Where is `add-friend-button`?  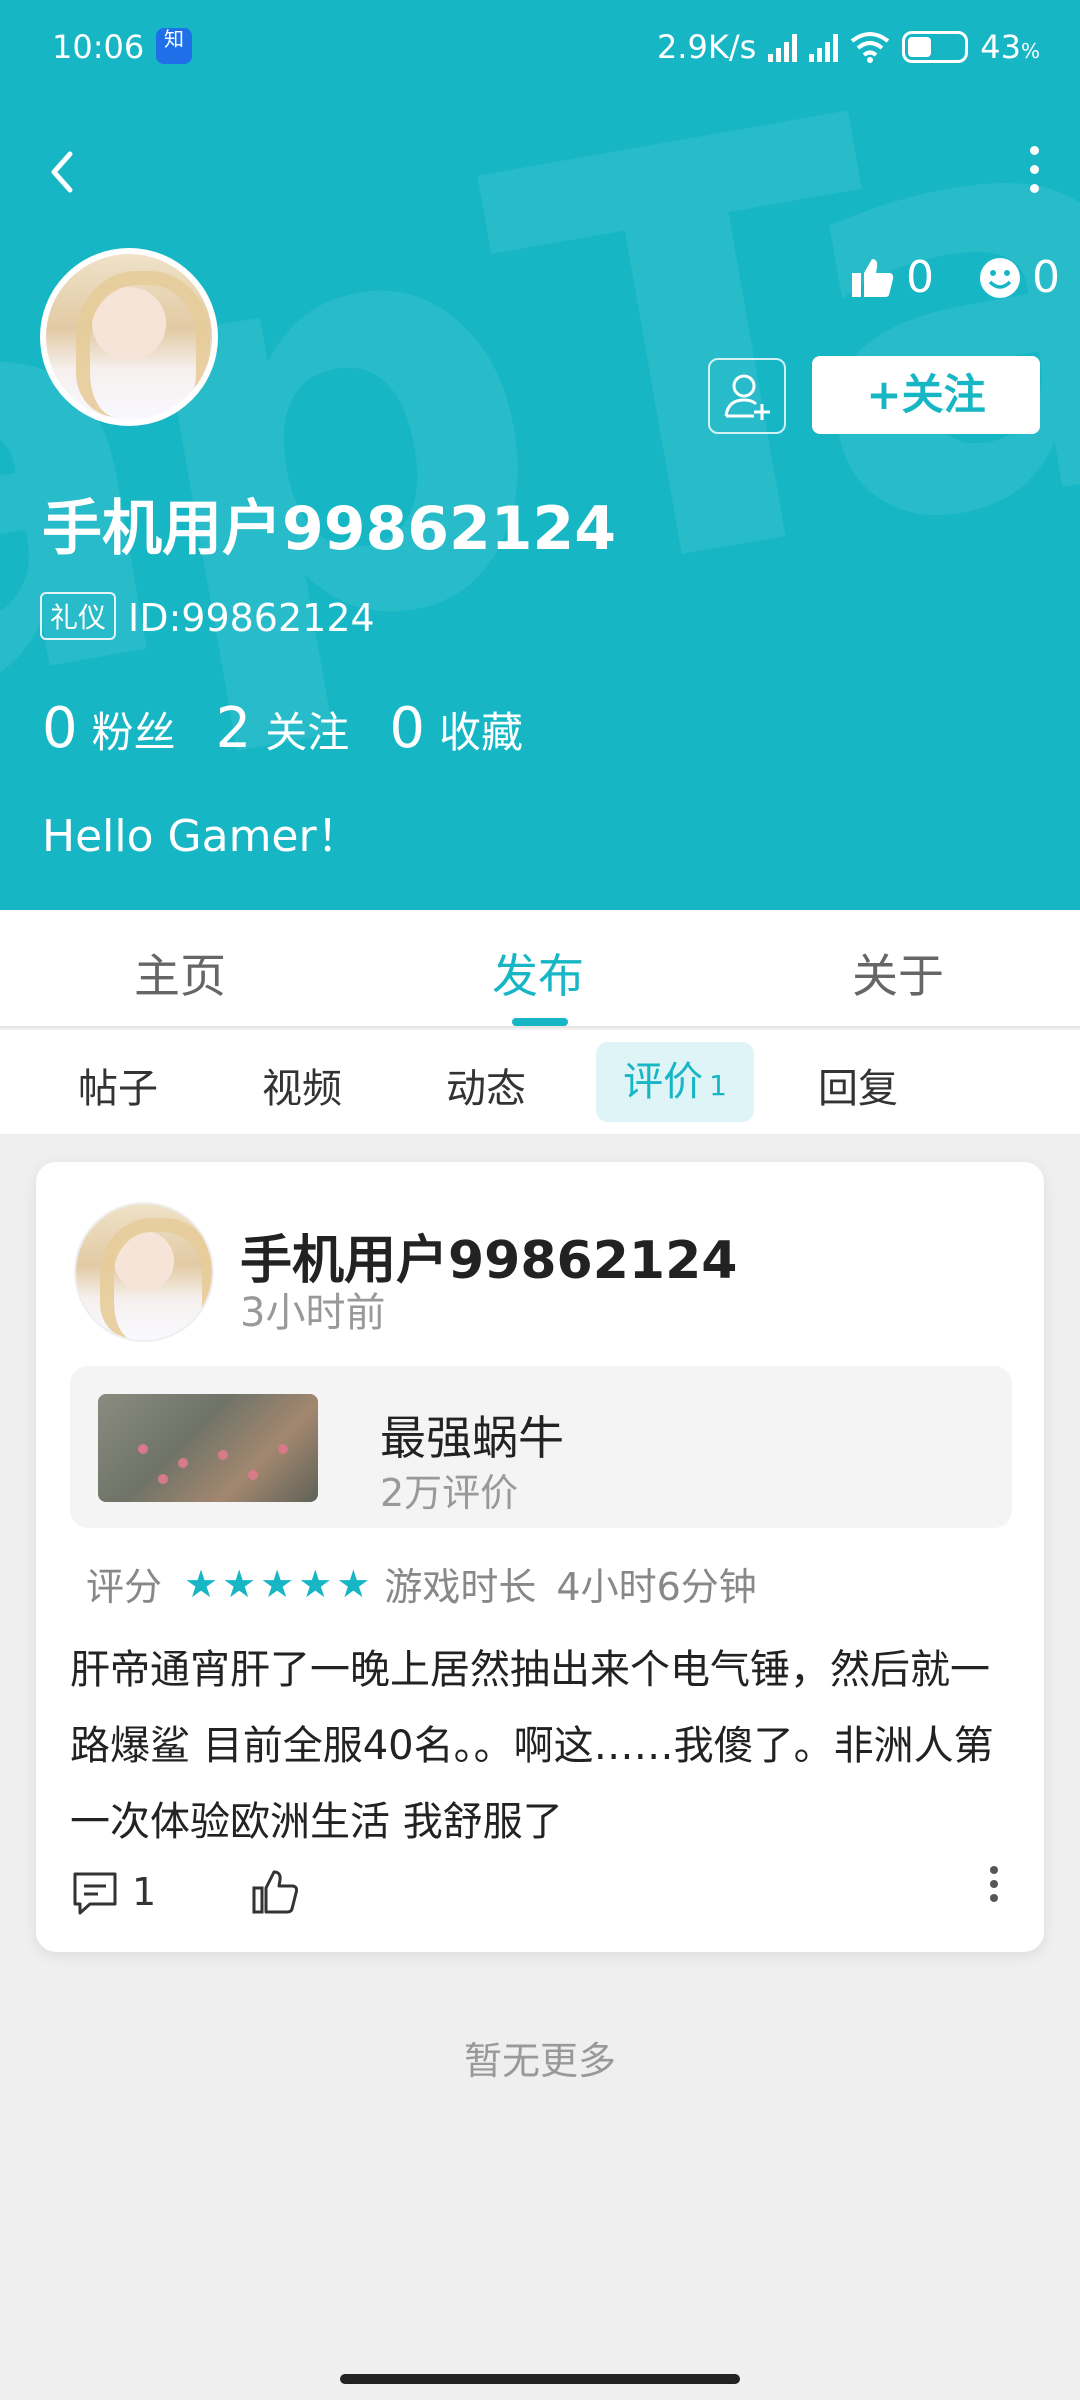 add-friend-button is located at coordinates (747, 396).